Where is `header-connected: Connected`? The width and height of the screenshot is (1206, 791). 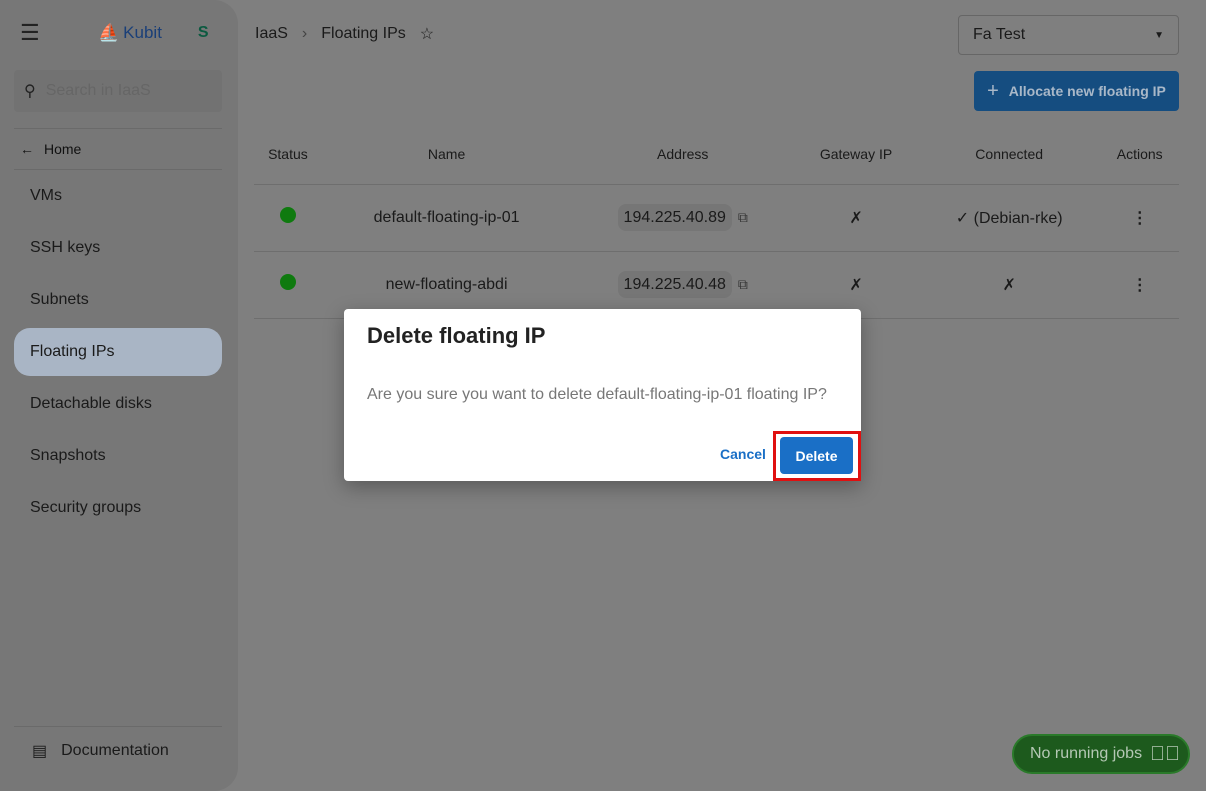 header-connected: Connected is located at coordinates (1009, 154).